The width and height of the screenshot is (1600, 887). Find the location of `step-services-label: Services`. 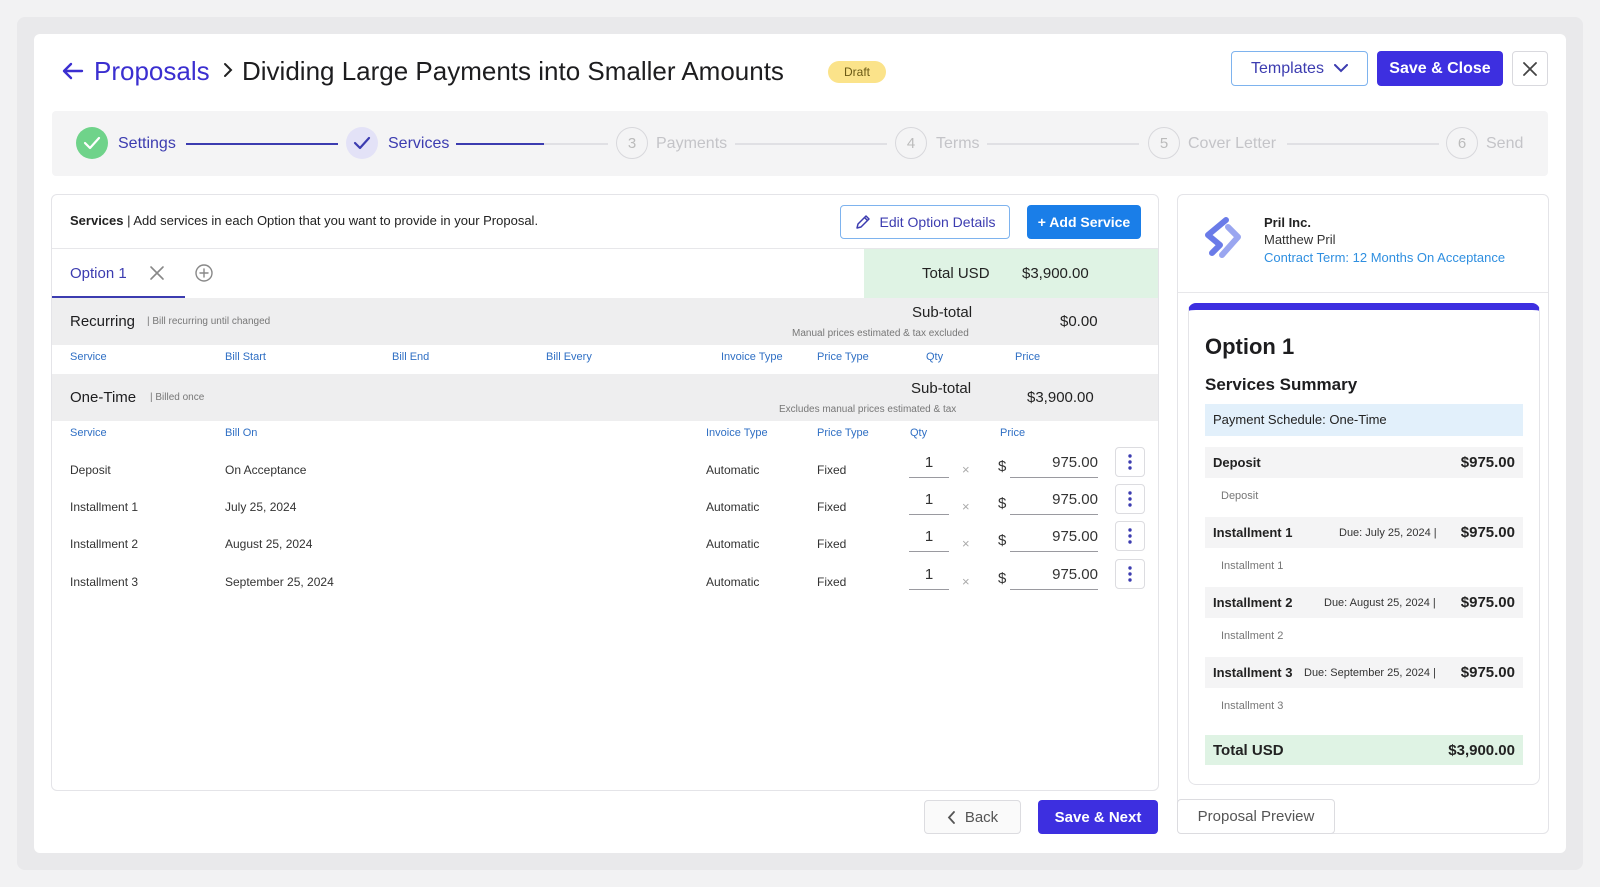

step-services-label: Services is located at coordinates (418, 144).